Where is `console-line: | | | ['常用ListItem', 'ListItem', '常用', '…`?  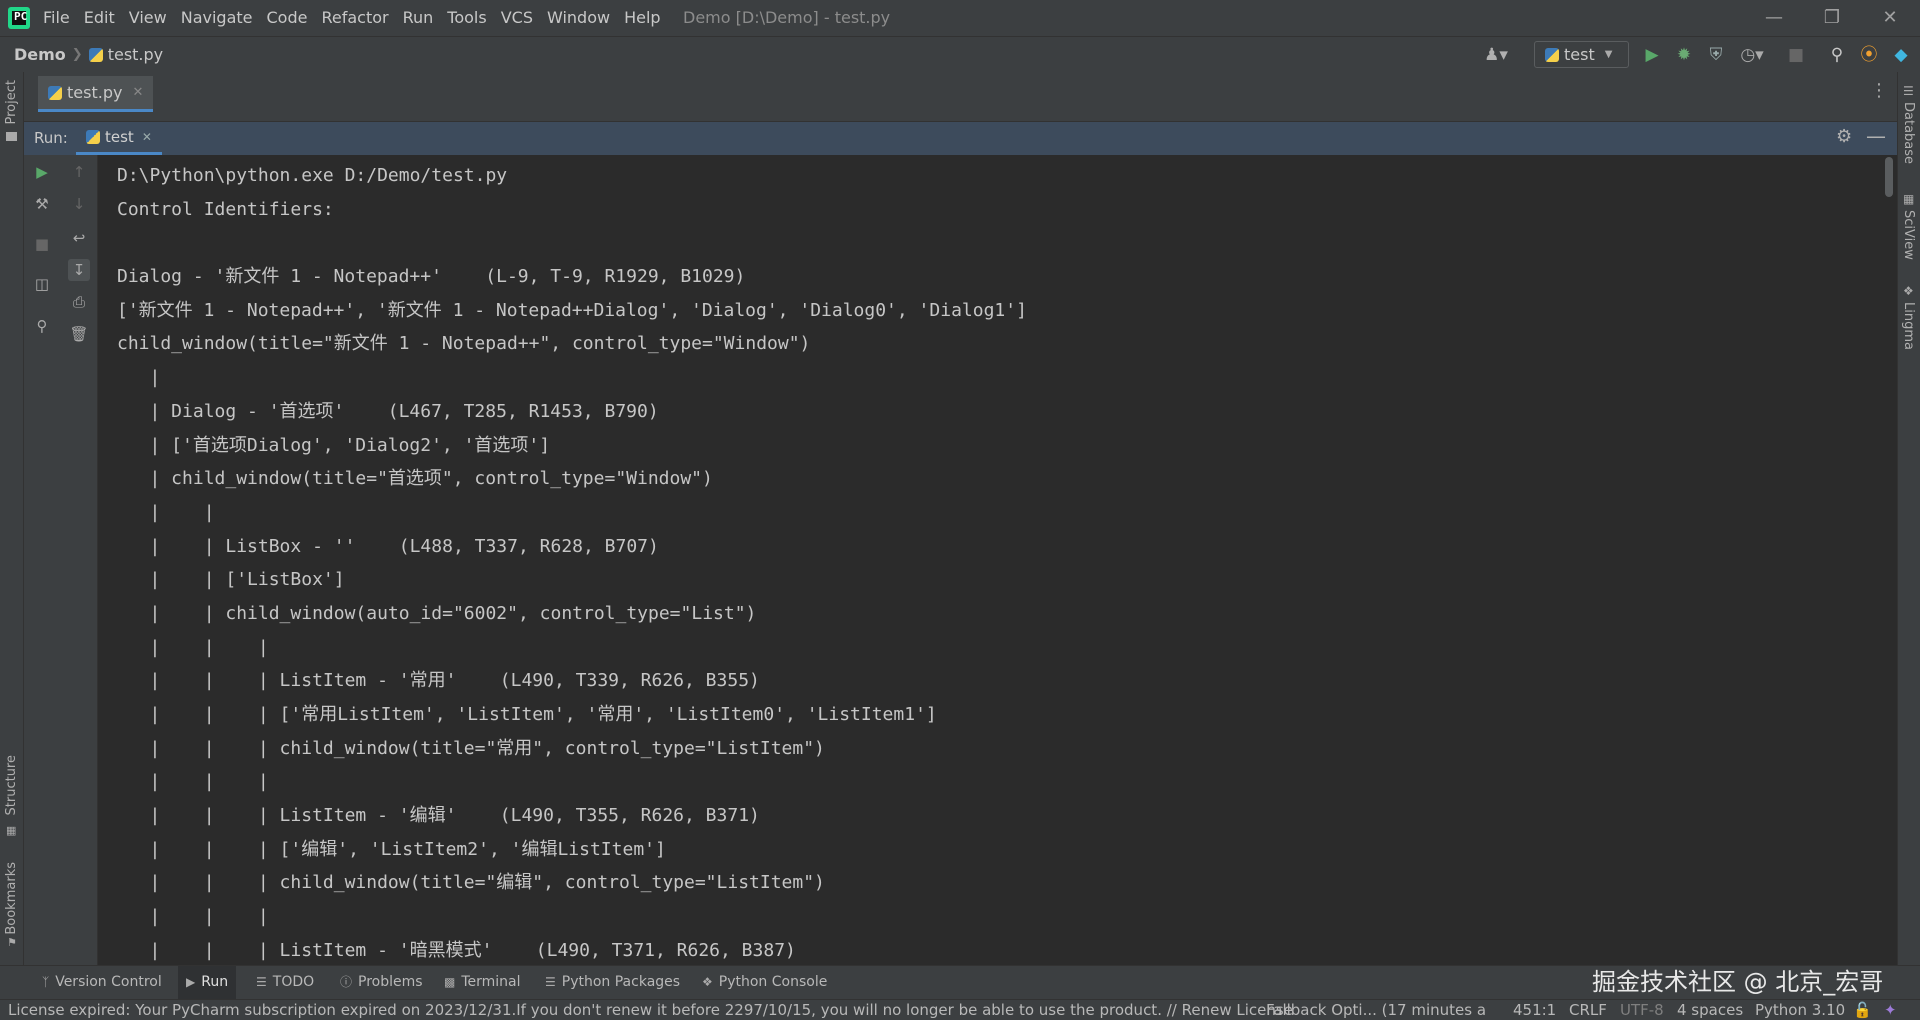 console-line: | | | ['常用ListItem', 'ListItem', '常用', '… is located at coordinates (527, 714).